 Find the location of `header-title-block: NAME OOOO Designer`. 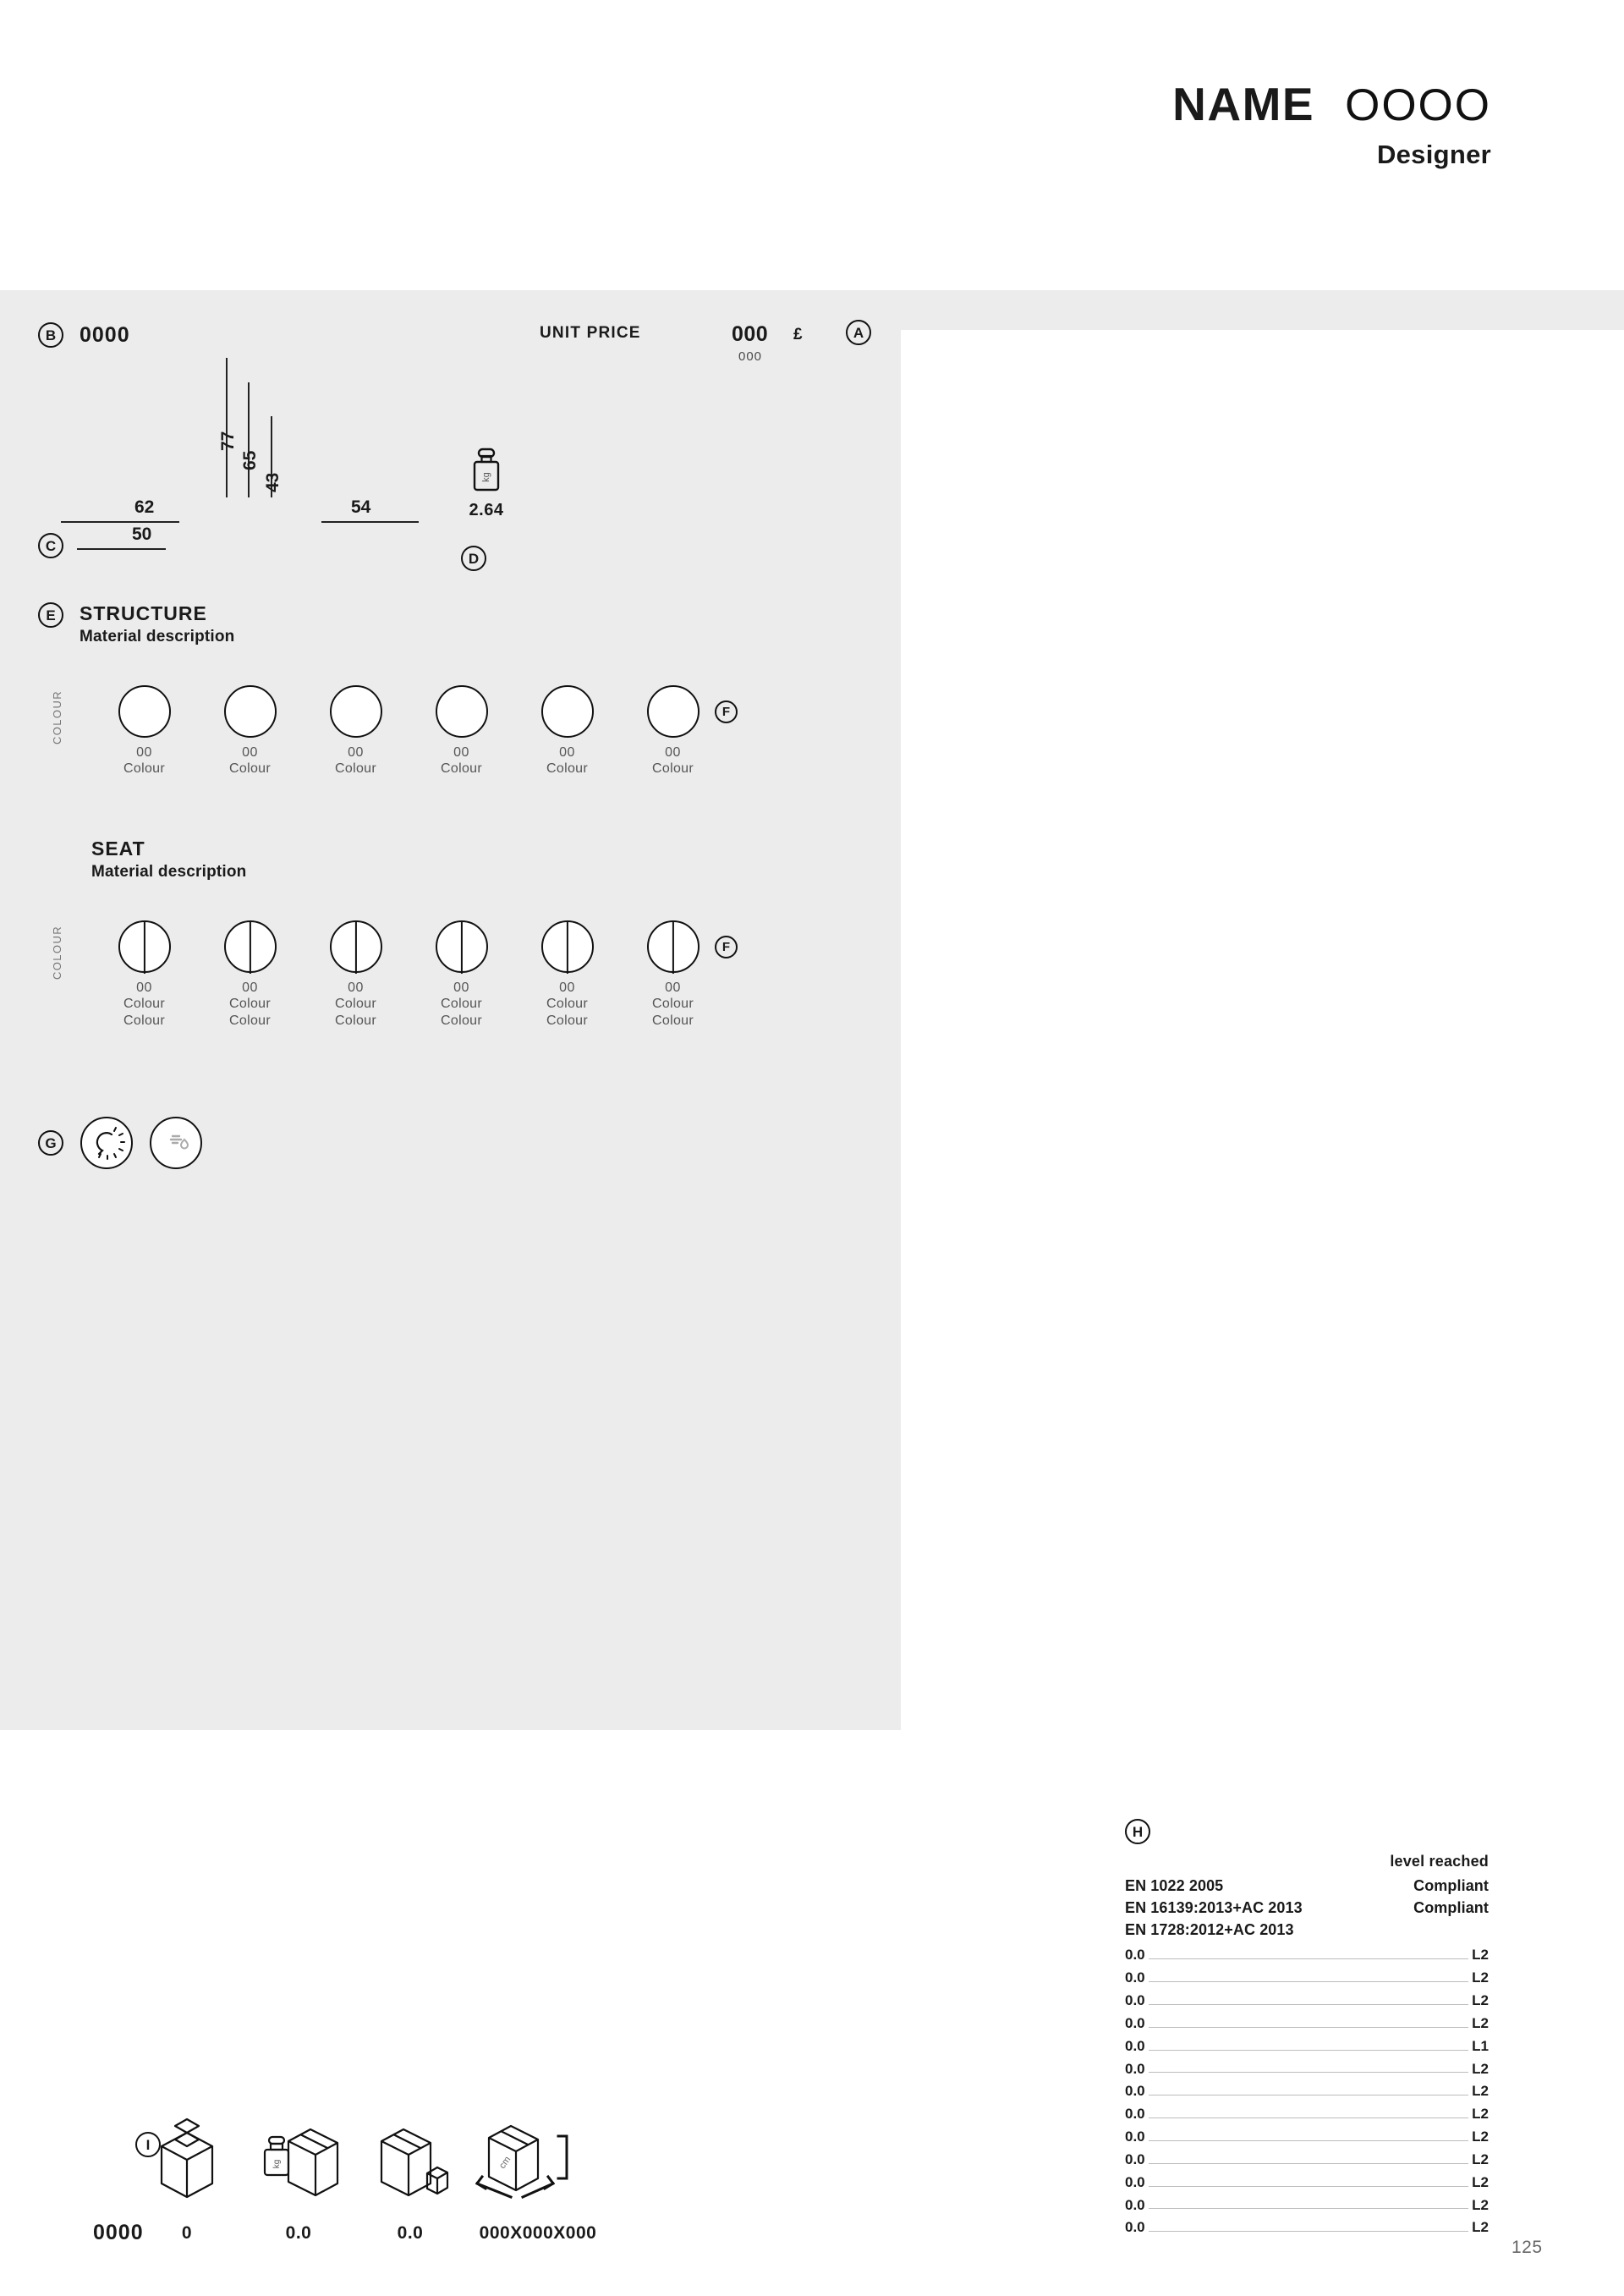

header-title-block: NAME OOOO Designer is located at coordinates (1331, 125).